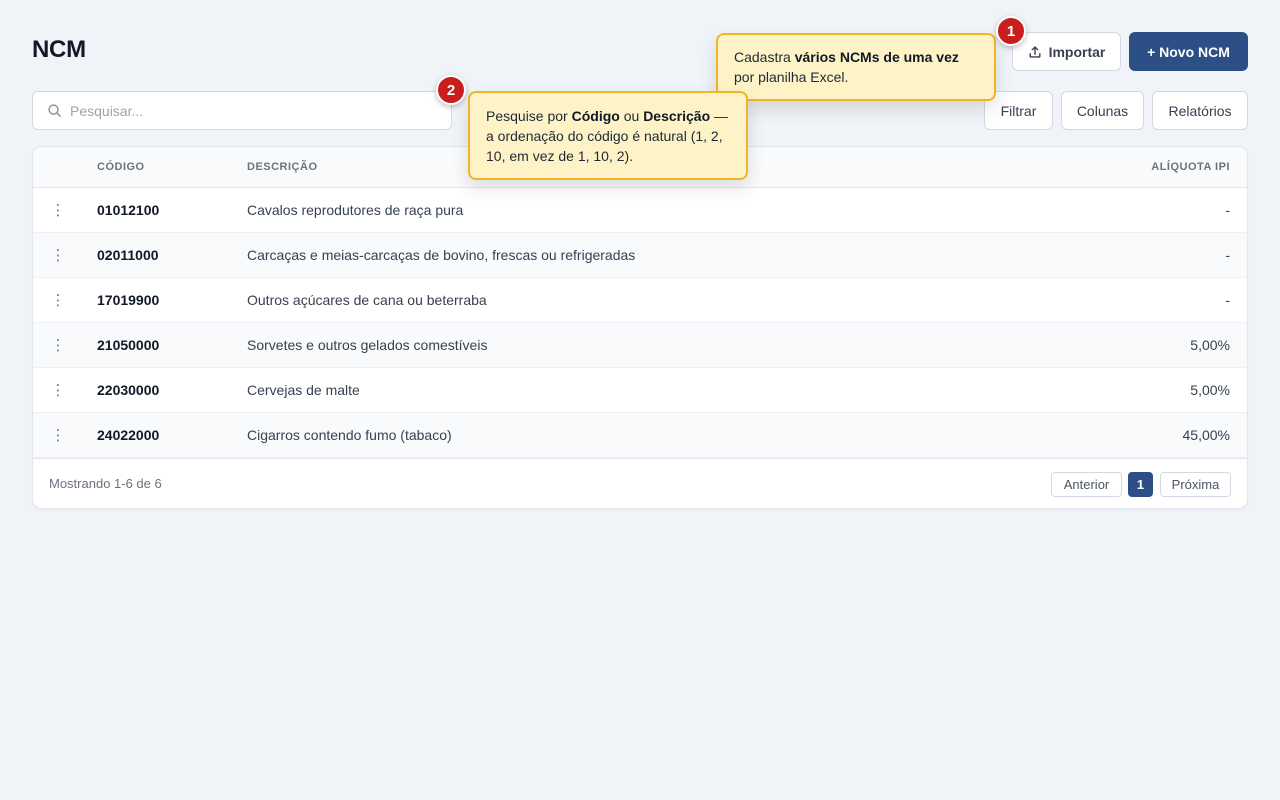 This screenshot has width=1280, height=800. What do you see at coordinates (367, 345) in the screenshot?
I see `row-description: Sorvetes e outros gelados comestíveis` at bounding box center [367, 345].